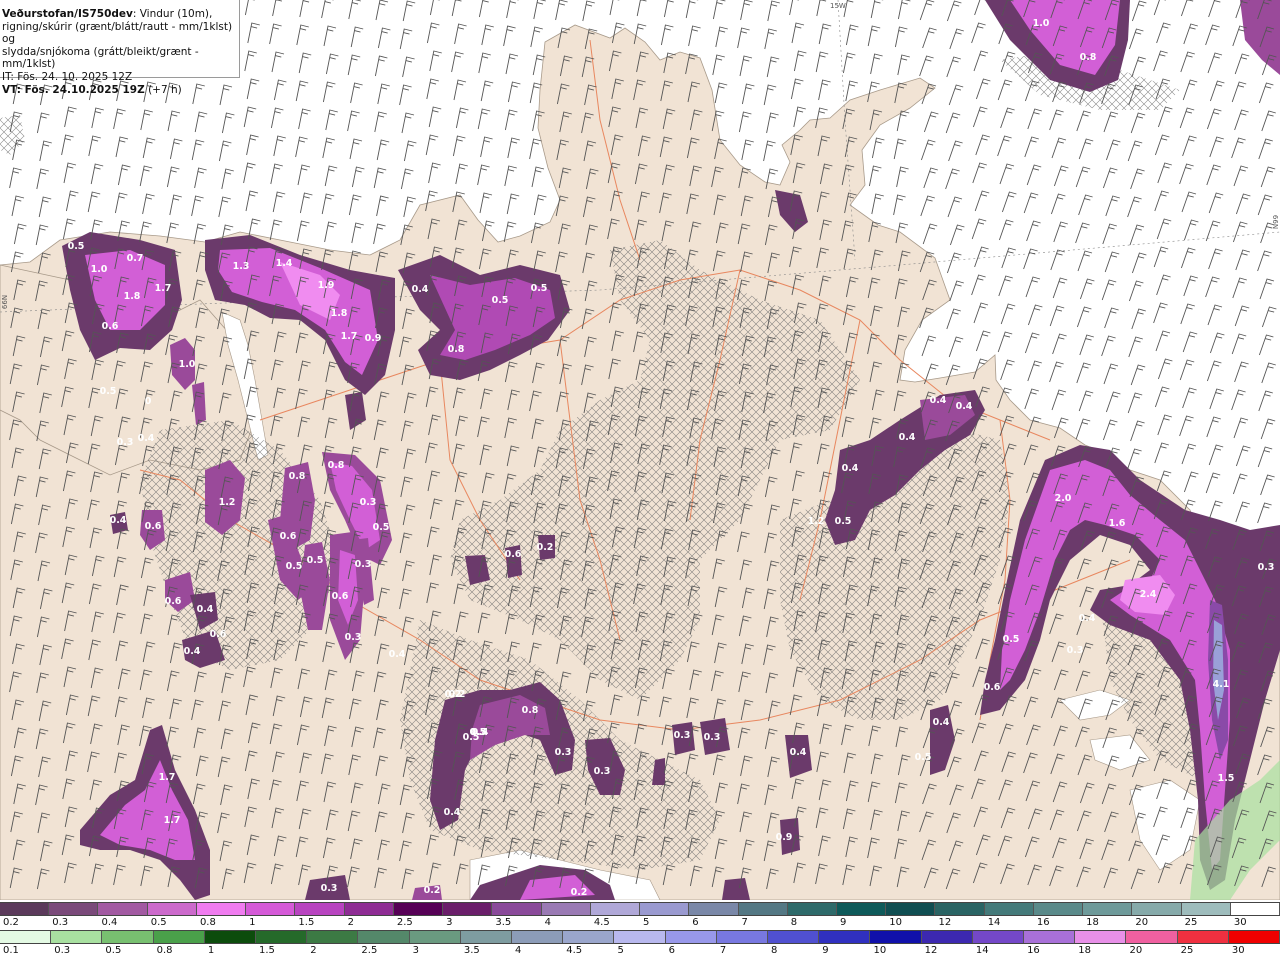  Describe the element at coordinates (135, 258) in the screenshot. I see `precip-value-label: 0.7` at that location.